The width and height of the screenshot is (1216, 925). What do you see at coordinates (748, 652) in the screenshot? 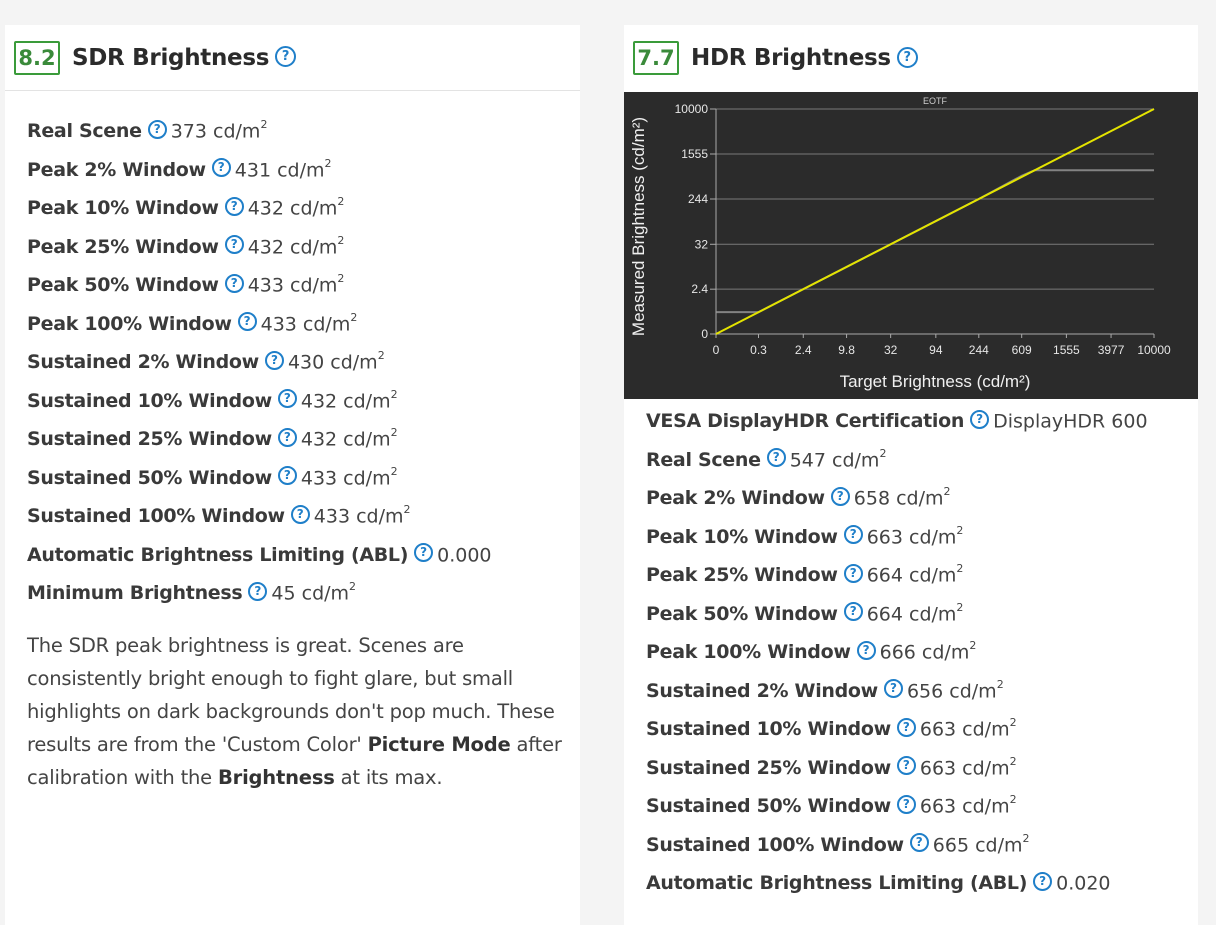
I see `measurement-label: Peak 100% Window` at bounding box center [748, 652].